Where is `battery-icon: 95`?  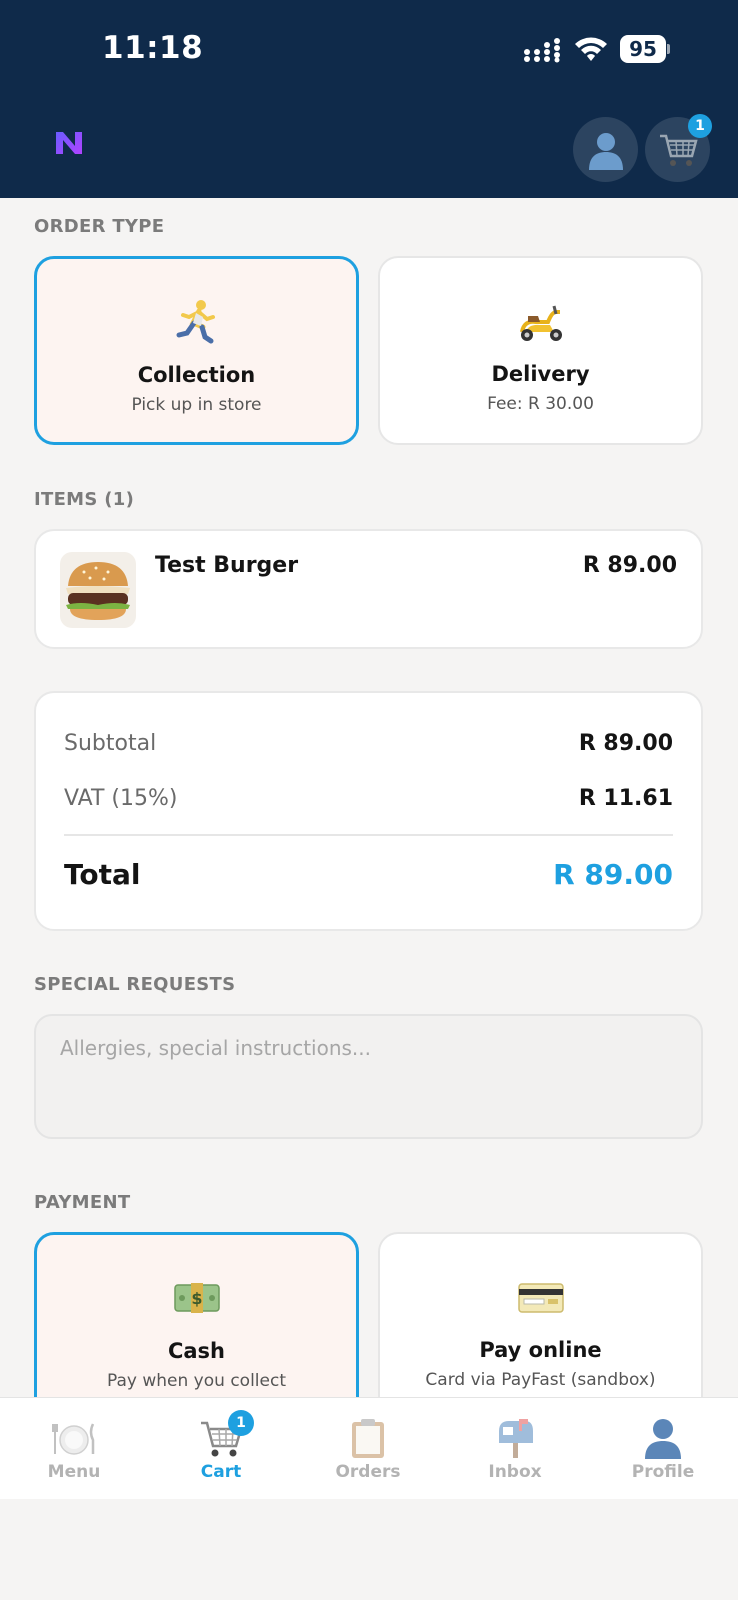
battery-icon: 95 is located at coordinates (645, 49).